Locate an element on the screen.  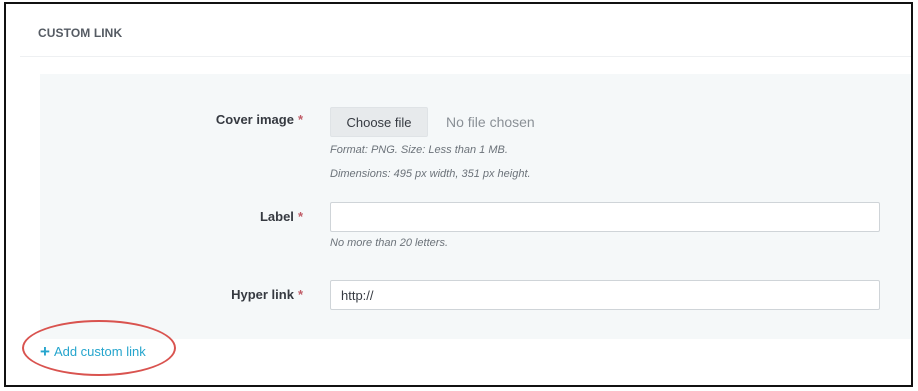
add-custom-link-button: + Add custom link is located at coordinates (93, 351).